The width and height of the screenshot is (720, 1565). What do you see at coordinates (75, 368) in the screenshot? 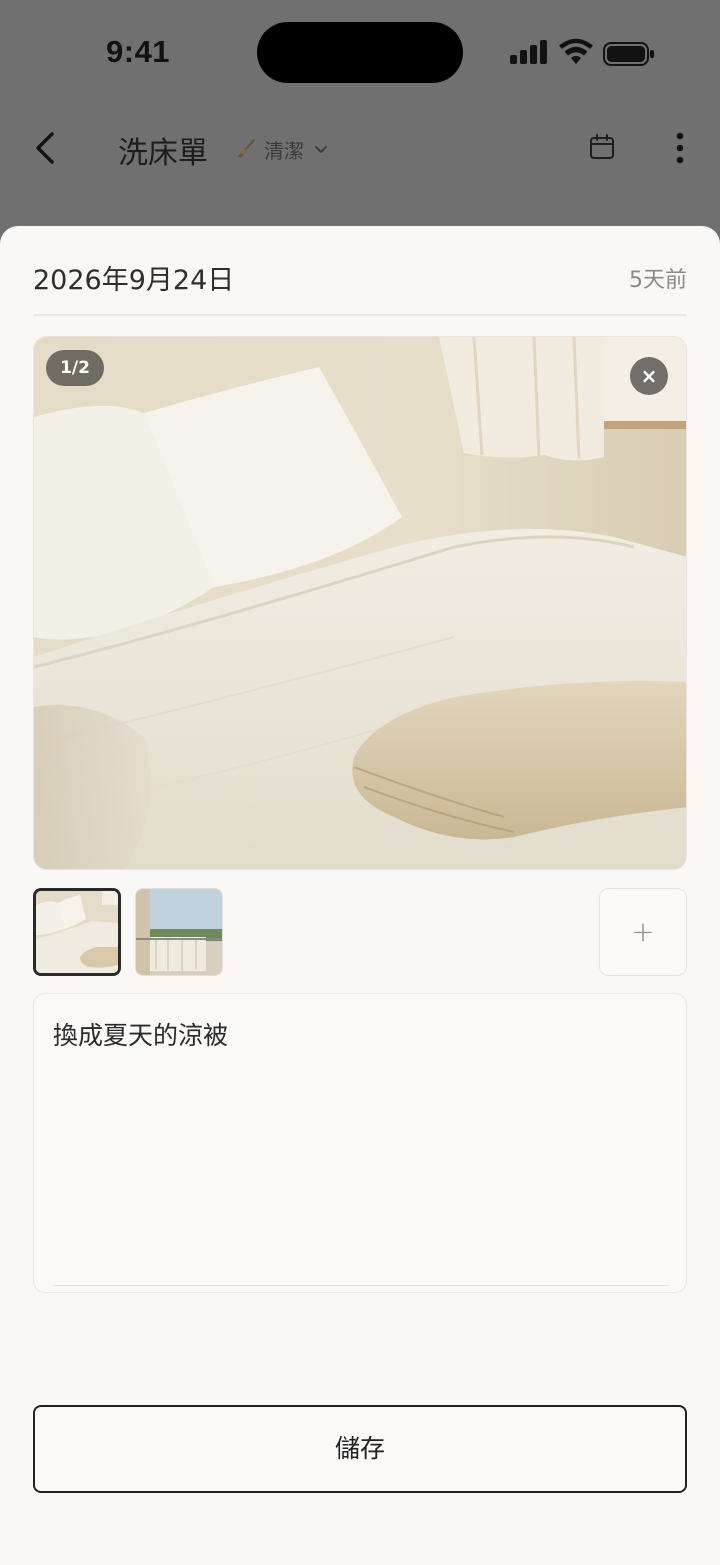
I see `photo-counter: 1/2` at bounding box center [75, 368].